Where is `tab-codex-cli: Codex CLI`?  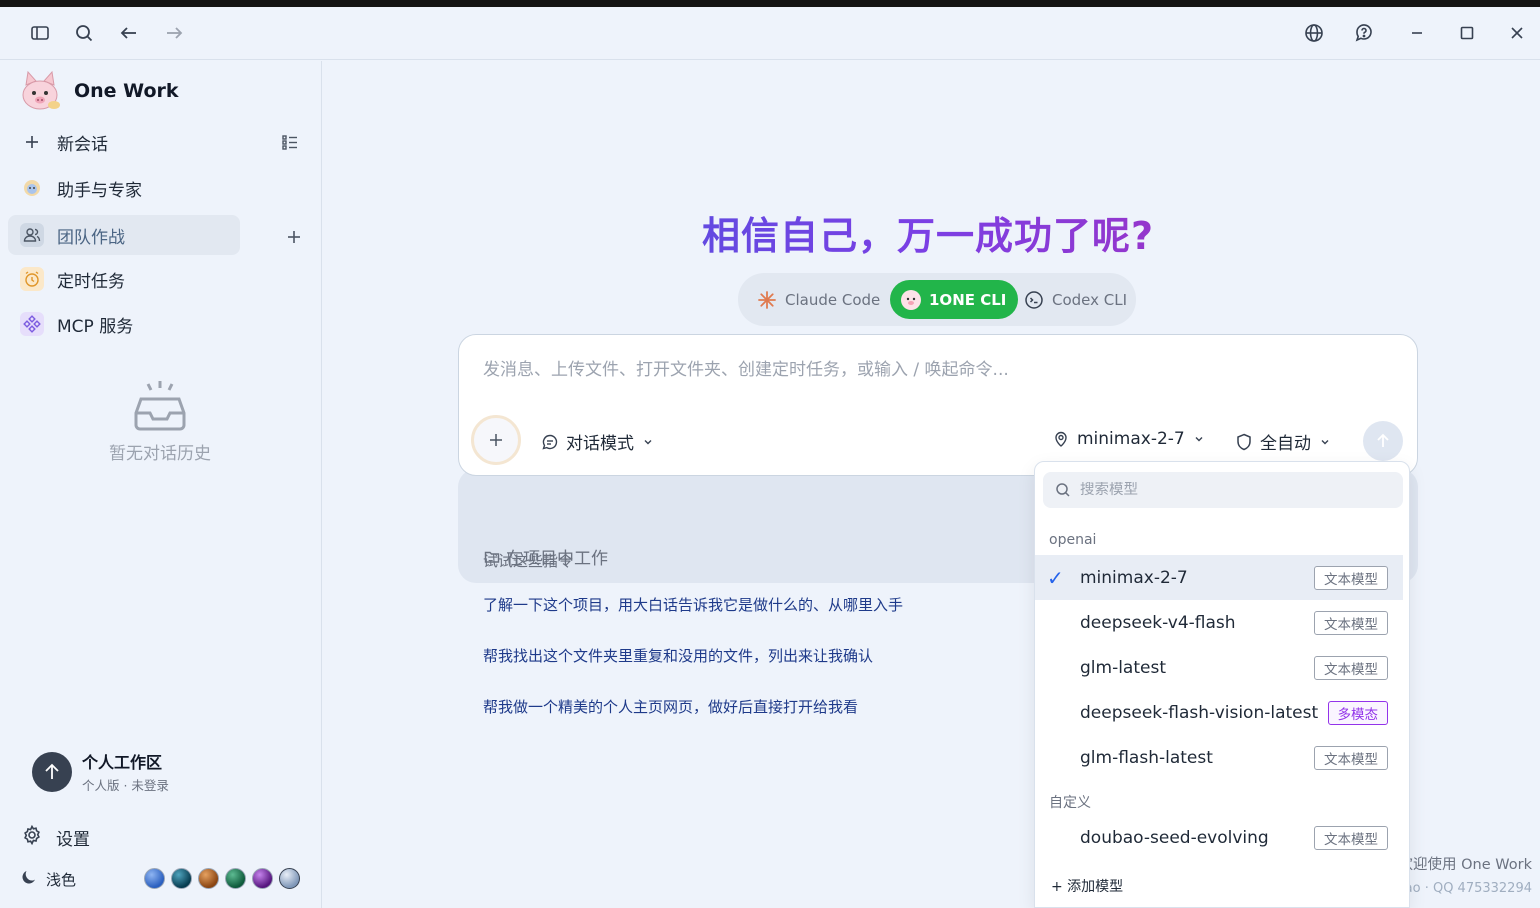
tab-codex-cli: Codex CLI is located at coordinates (1075, 299).